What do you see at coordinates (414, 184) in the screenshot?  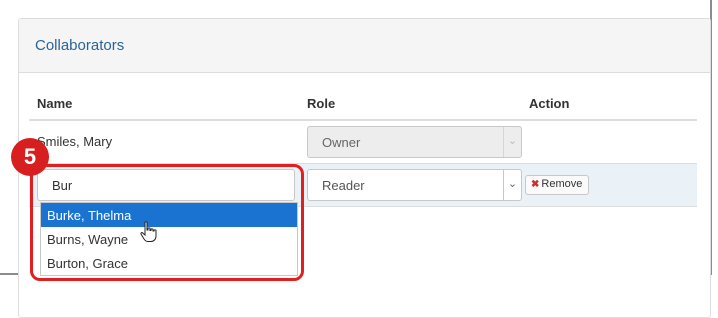 I see `role-select: Reader ⌄` at bounding box center [414, 184].